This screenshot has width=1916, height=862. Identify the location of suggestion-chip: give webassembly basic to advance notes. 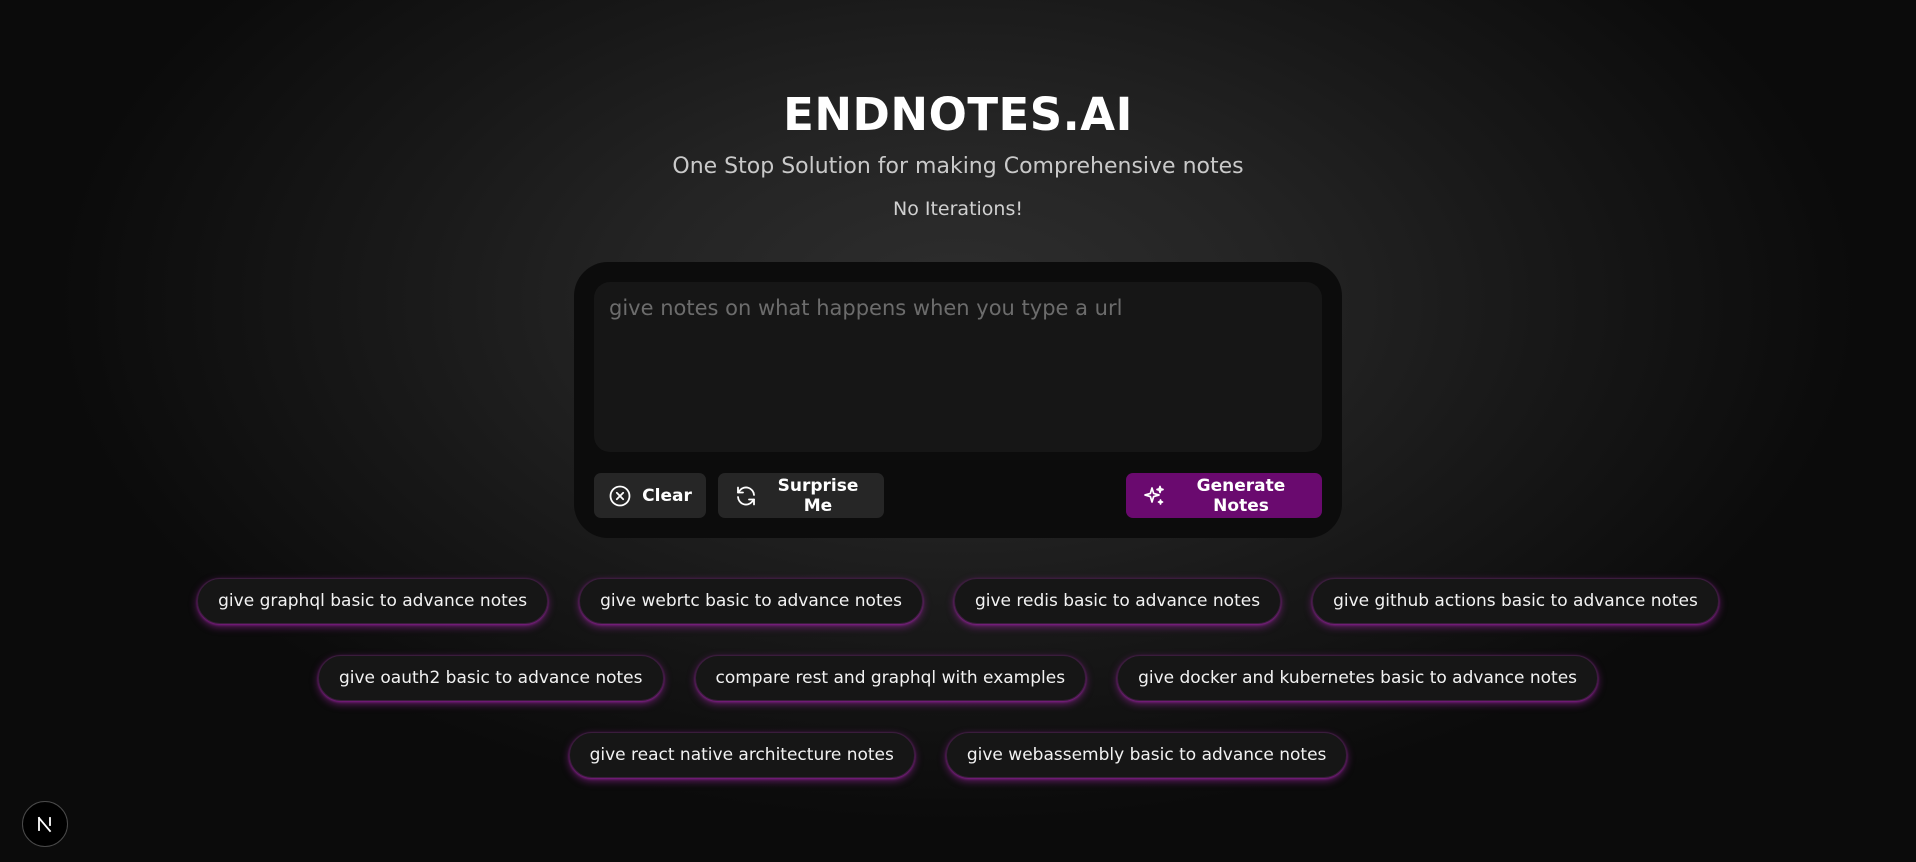
(1146, 755).